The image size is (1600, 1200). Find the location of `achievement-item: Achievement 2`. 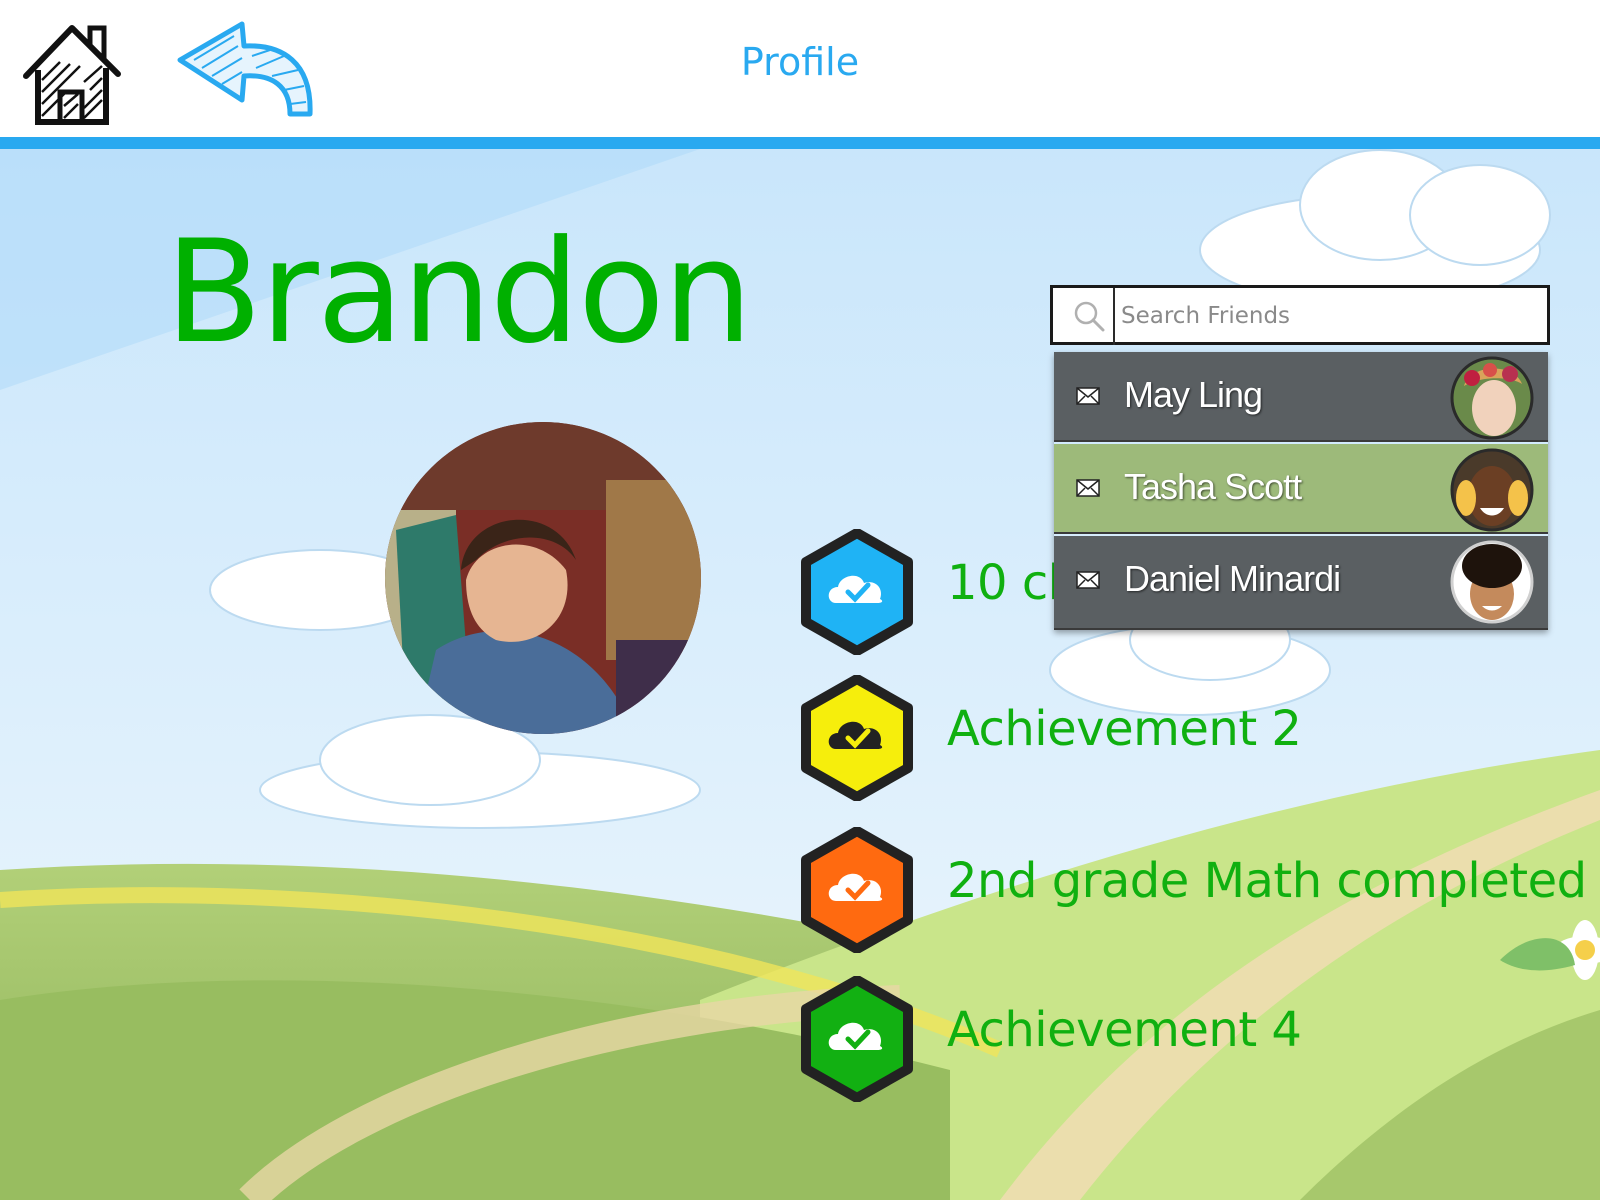

achievement-item: Achievement 2 is located at coordinates (1180, 740).